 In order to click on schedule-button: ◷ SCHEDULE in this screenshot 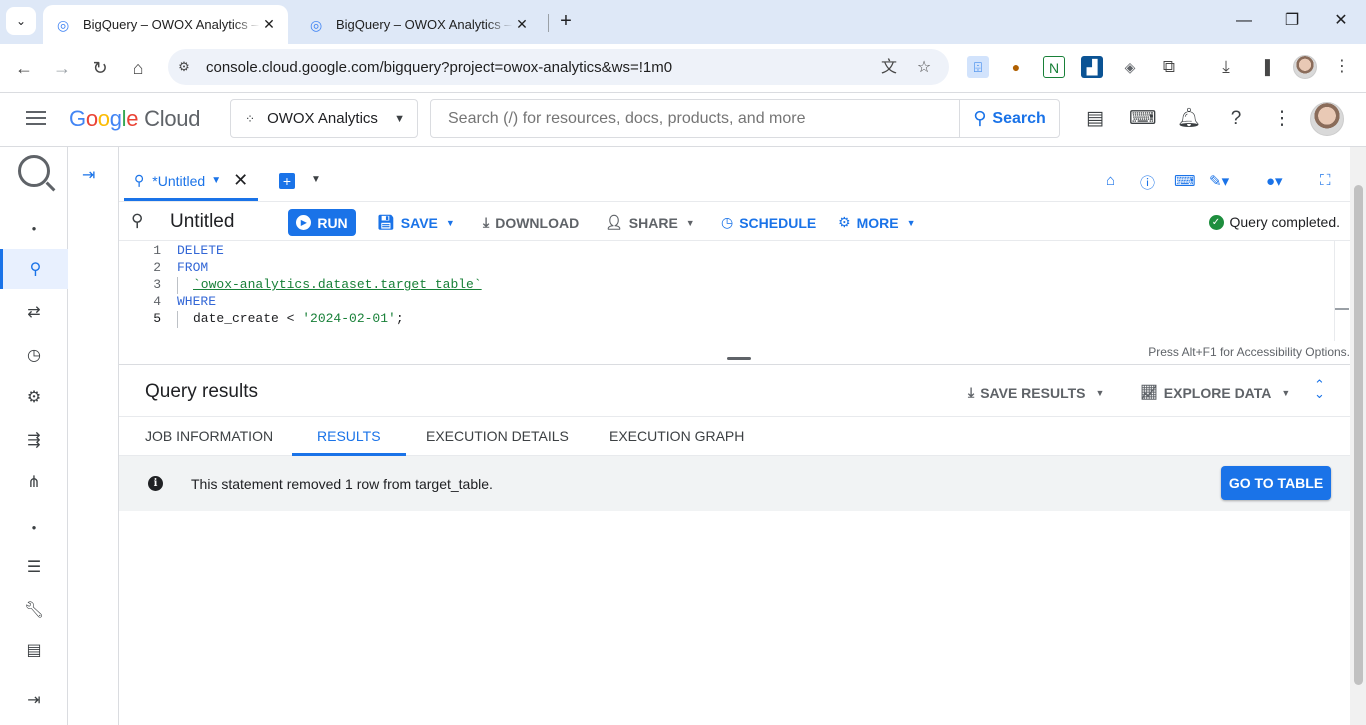, I will do `click(768, 222)`.